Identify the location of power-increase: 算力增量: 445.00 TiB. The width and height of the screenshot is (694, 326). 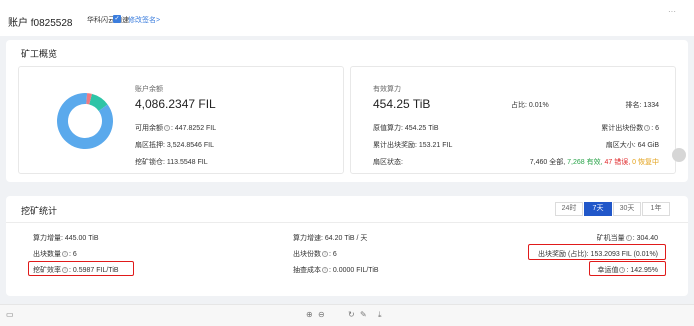
(66, 238).